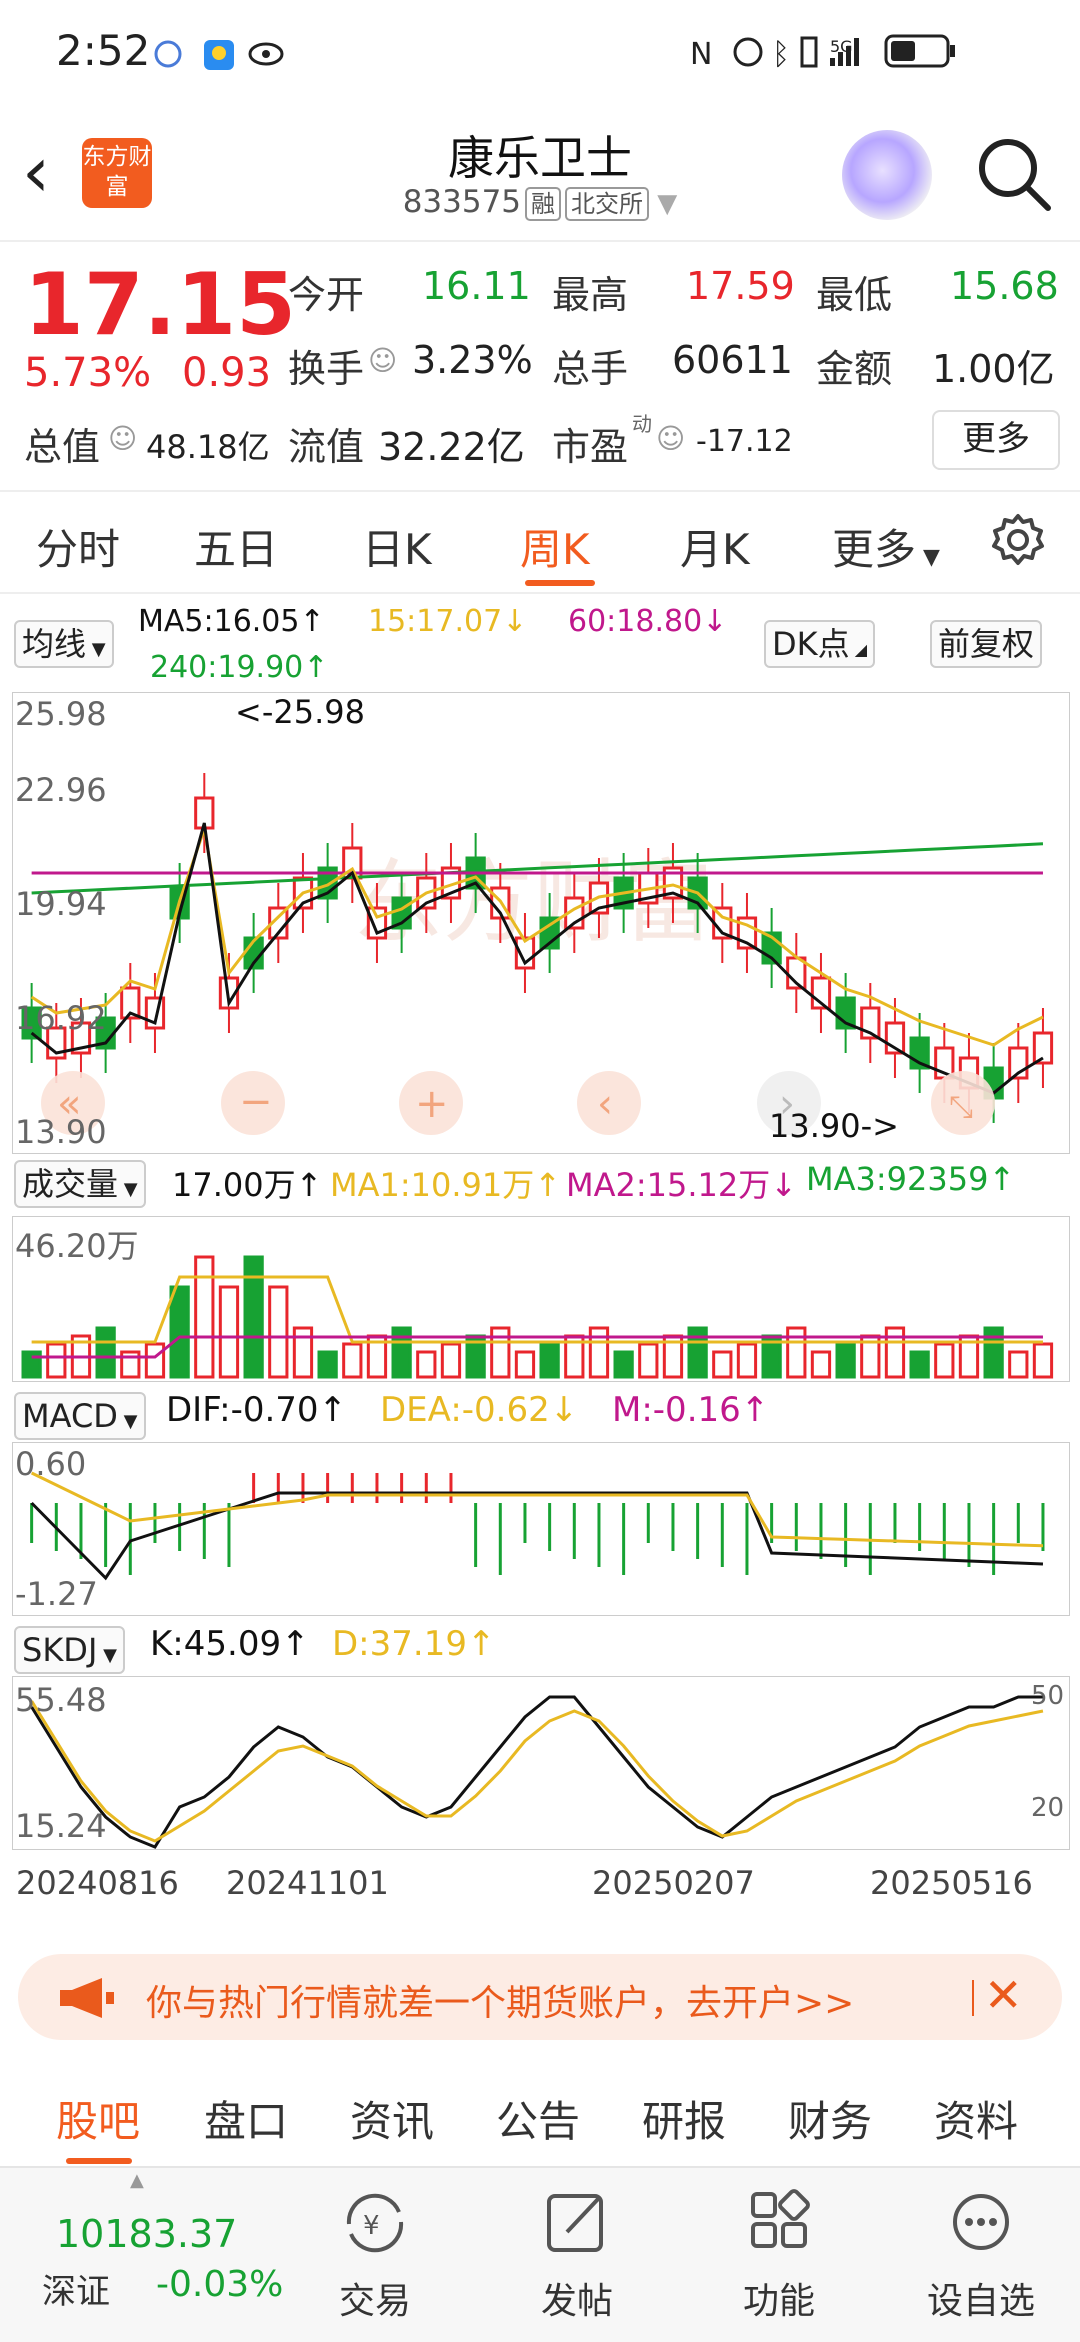 The height and width of the screenshot is (2342, 1080). I want to click on dk-point-button: DK点 ◢, so click(820, 644).